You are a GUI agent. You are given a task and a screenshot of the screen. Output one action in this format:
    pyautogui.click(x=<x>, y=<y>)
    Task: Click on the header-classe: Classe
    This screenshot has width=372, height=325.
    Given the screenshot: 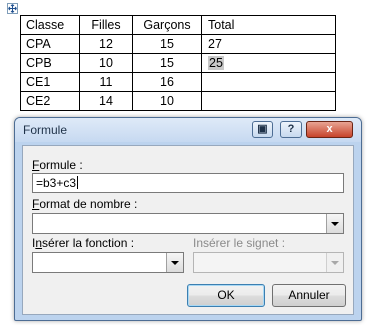 What is the action you would take?
    pyautogui.click(x=50, y=25)
    